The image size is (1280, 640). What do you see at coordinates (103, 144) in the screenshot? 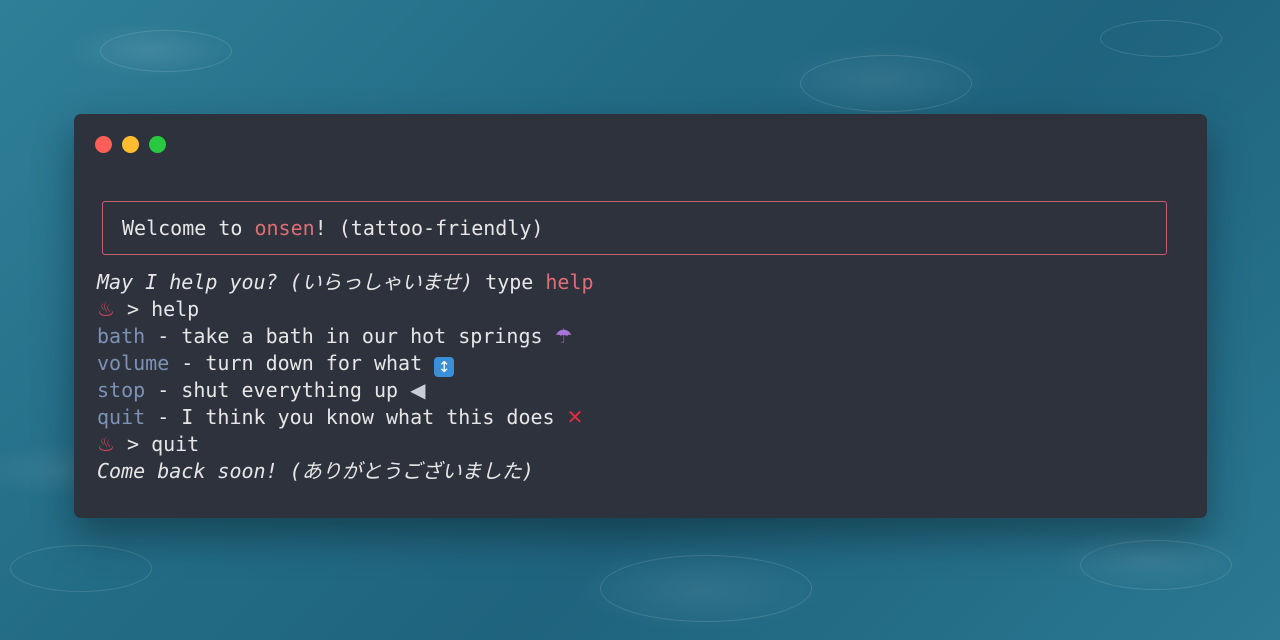
I see `close-button` at bounding box center [103, 144].